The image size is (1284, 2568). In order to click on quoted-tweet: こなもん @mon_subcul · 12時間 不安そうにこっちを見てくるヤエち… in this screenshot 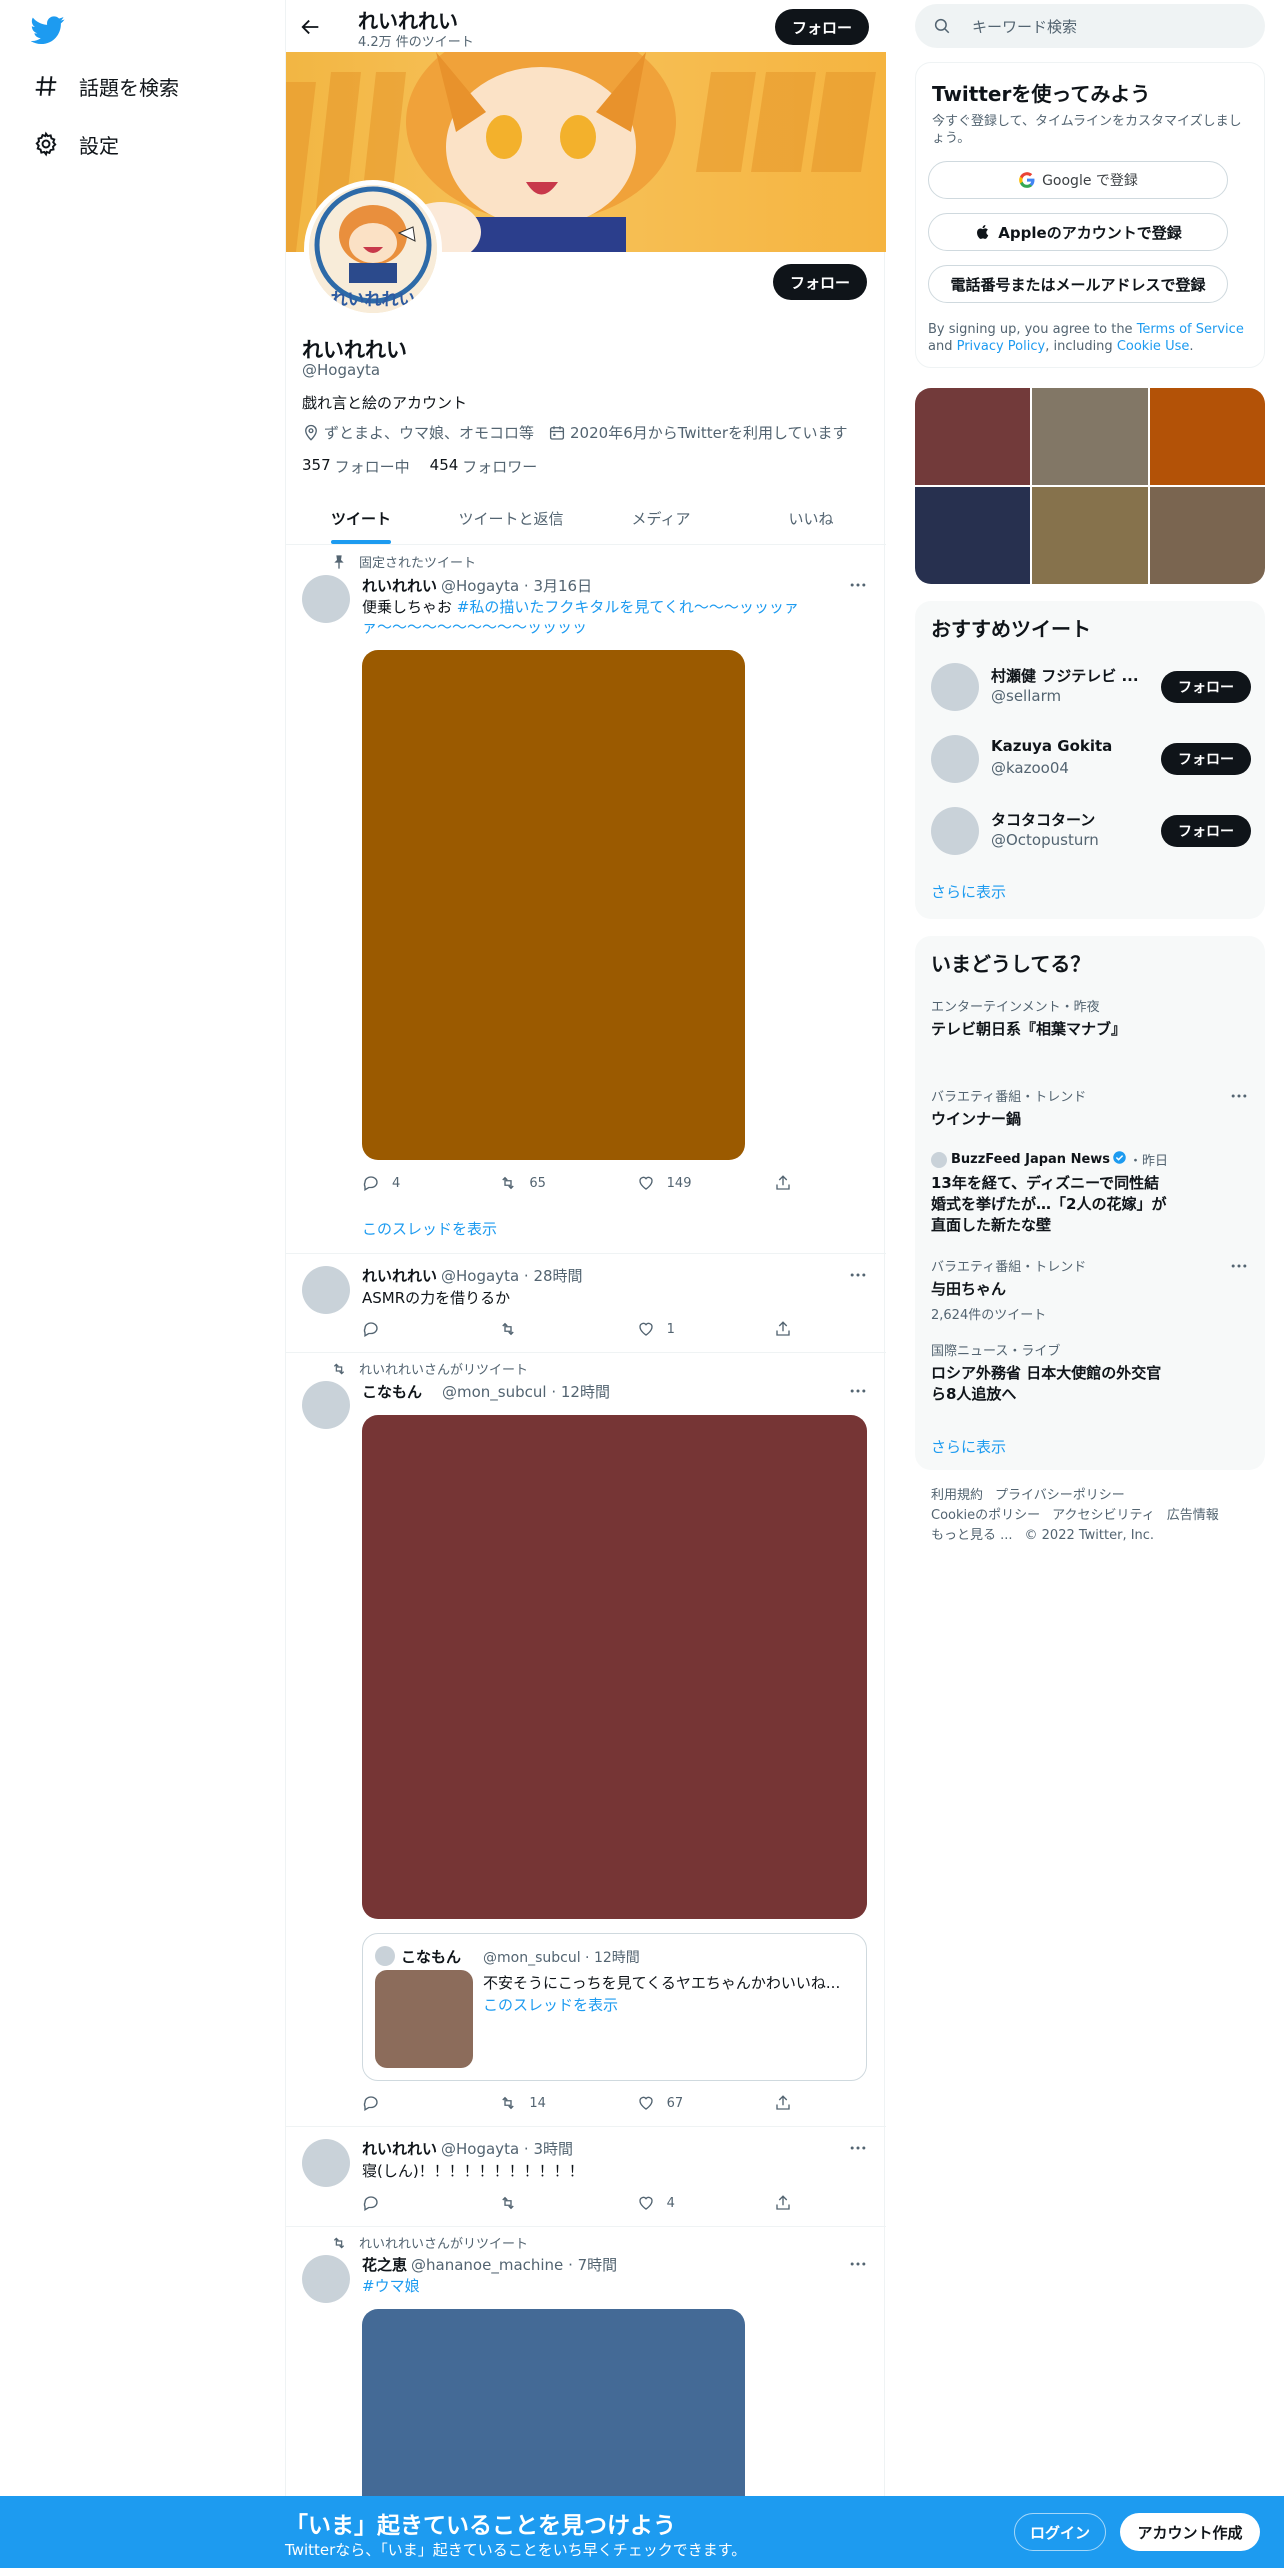, I will do `click(614, 2007)`.